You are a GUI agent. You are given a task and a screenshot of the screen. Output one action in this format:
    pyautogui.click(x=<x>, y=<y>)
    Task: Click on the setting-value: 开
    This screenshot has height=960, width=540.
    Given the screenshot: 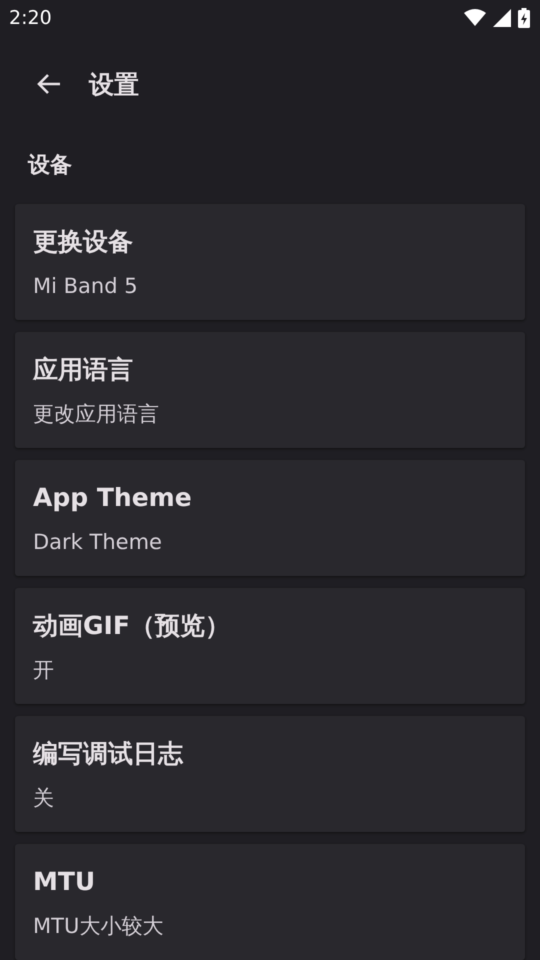 What is the action you would take?
    pyautogui.click(x=44, y=670)
    